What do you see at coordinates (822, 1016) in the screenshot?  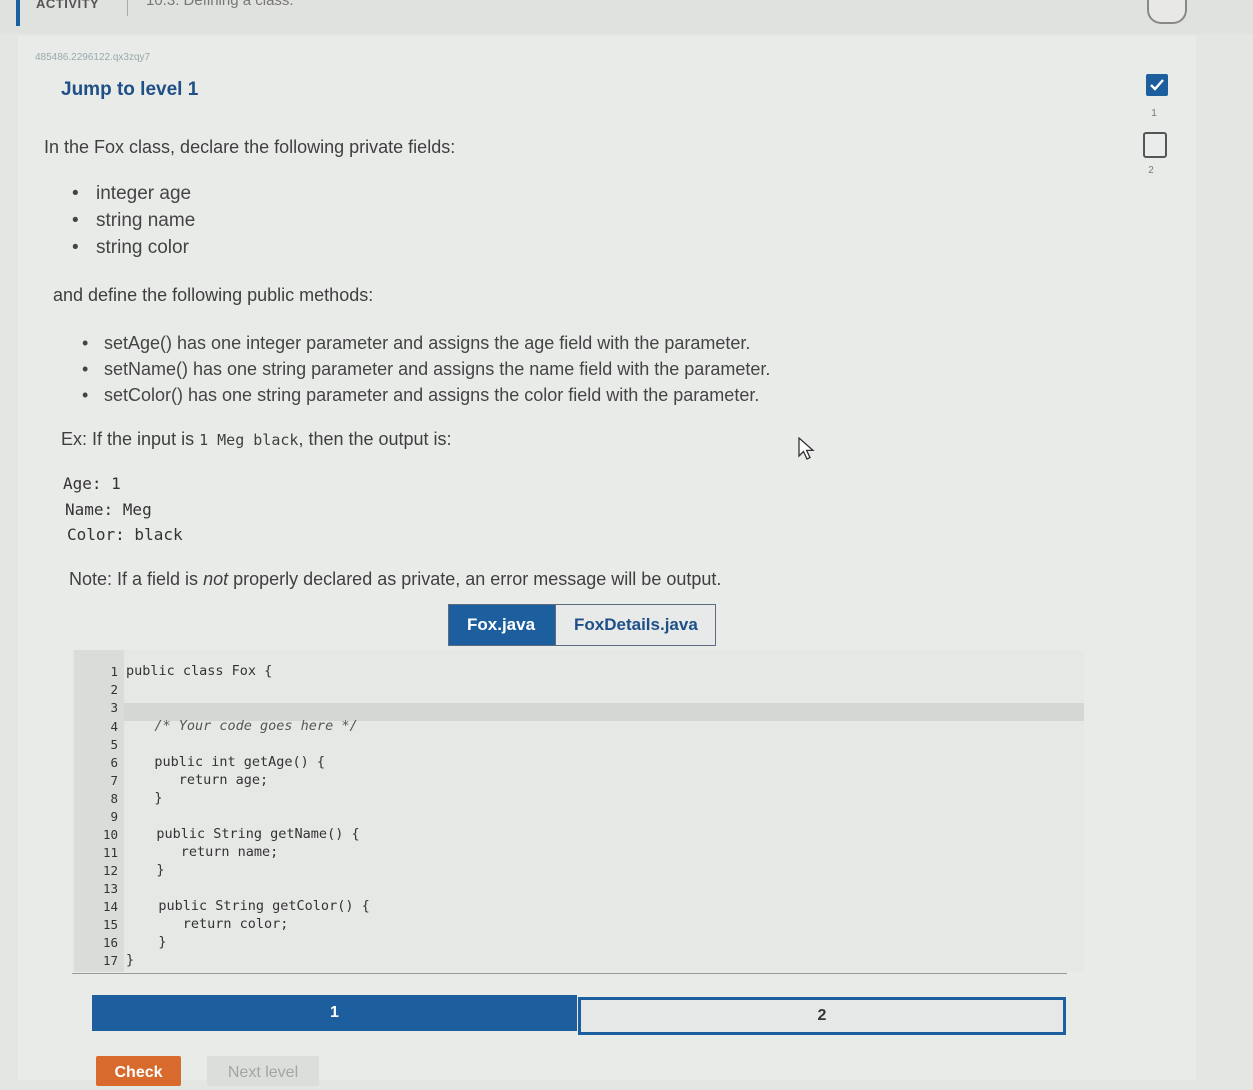 I see `progress-level-2: 2` at bounding box center [822, 1016].